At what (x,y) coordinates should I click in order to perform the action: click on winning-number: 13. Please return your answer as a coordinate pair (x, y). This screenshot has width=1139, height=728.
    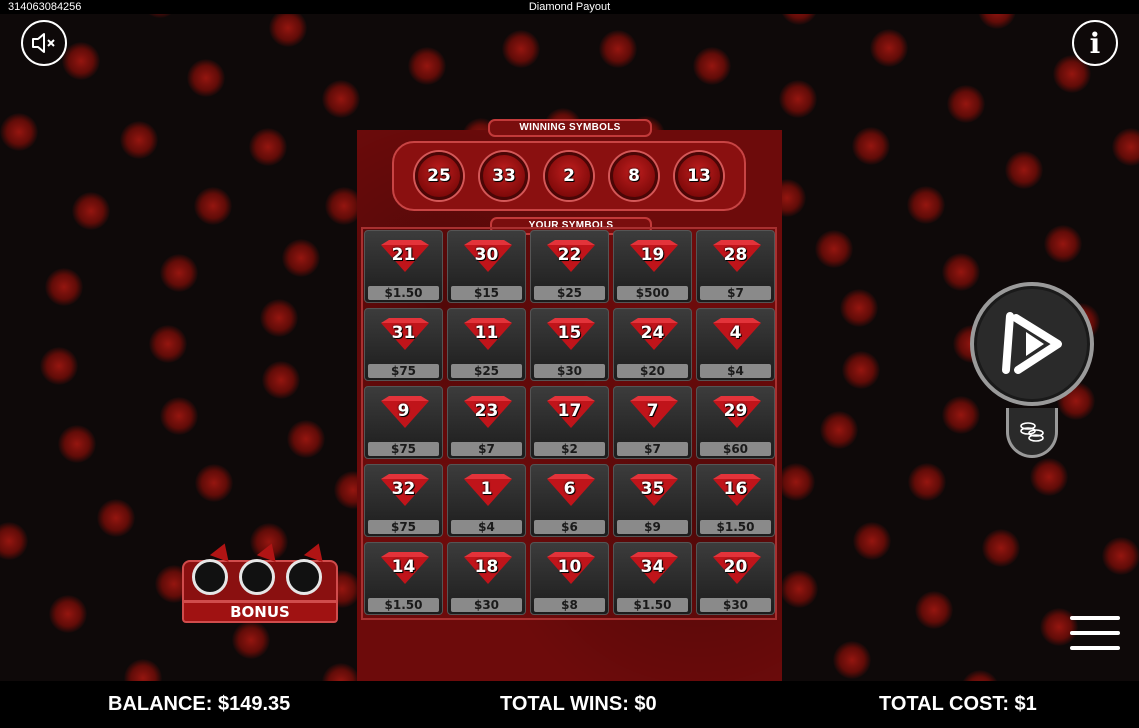
    Looking at the image, I should click on (699, 176).